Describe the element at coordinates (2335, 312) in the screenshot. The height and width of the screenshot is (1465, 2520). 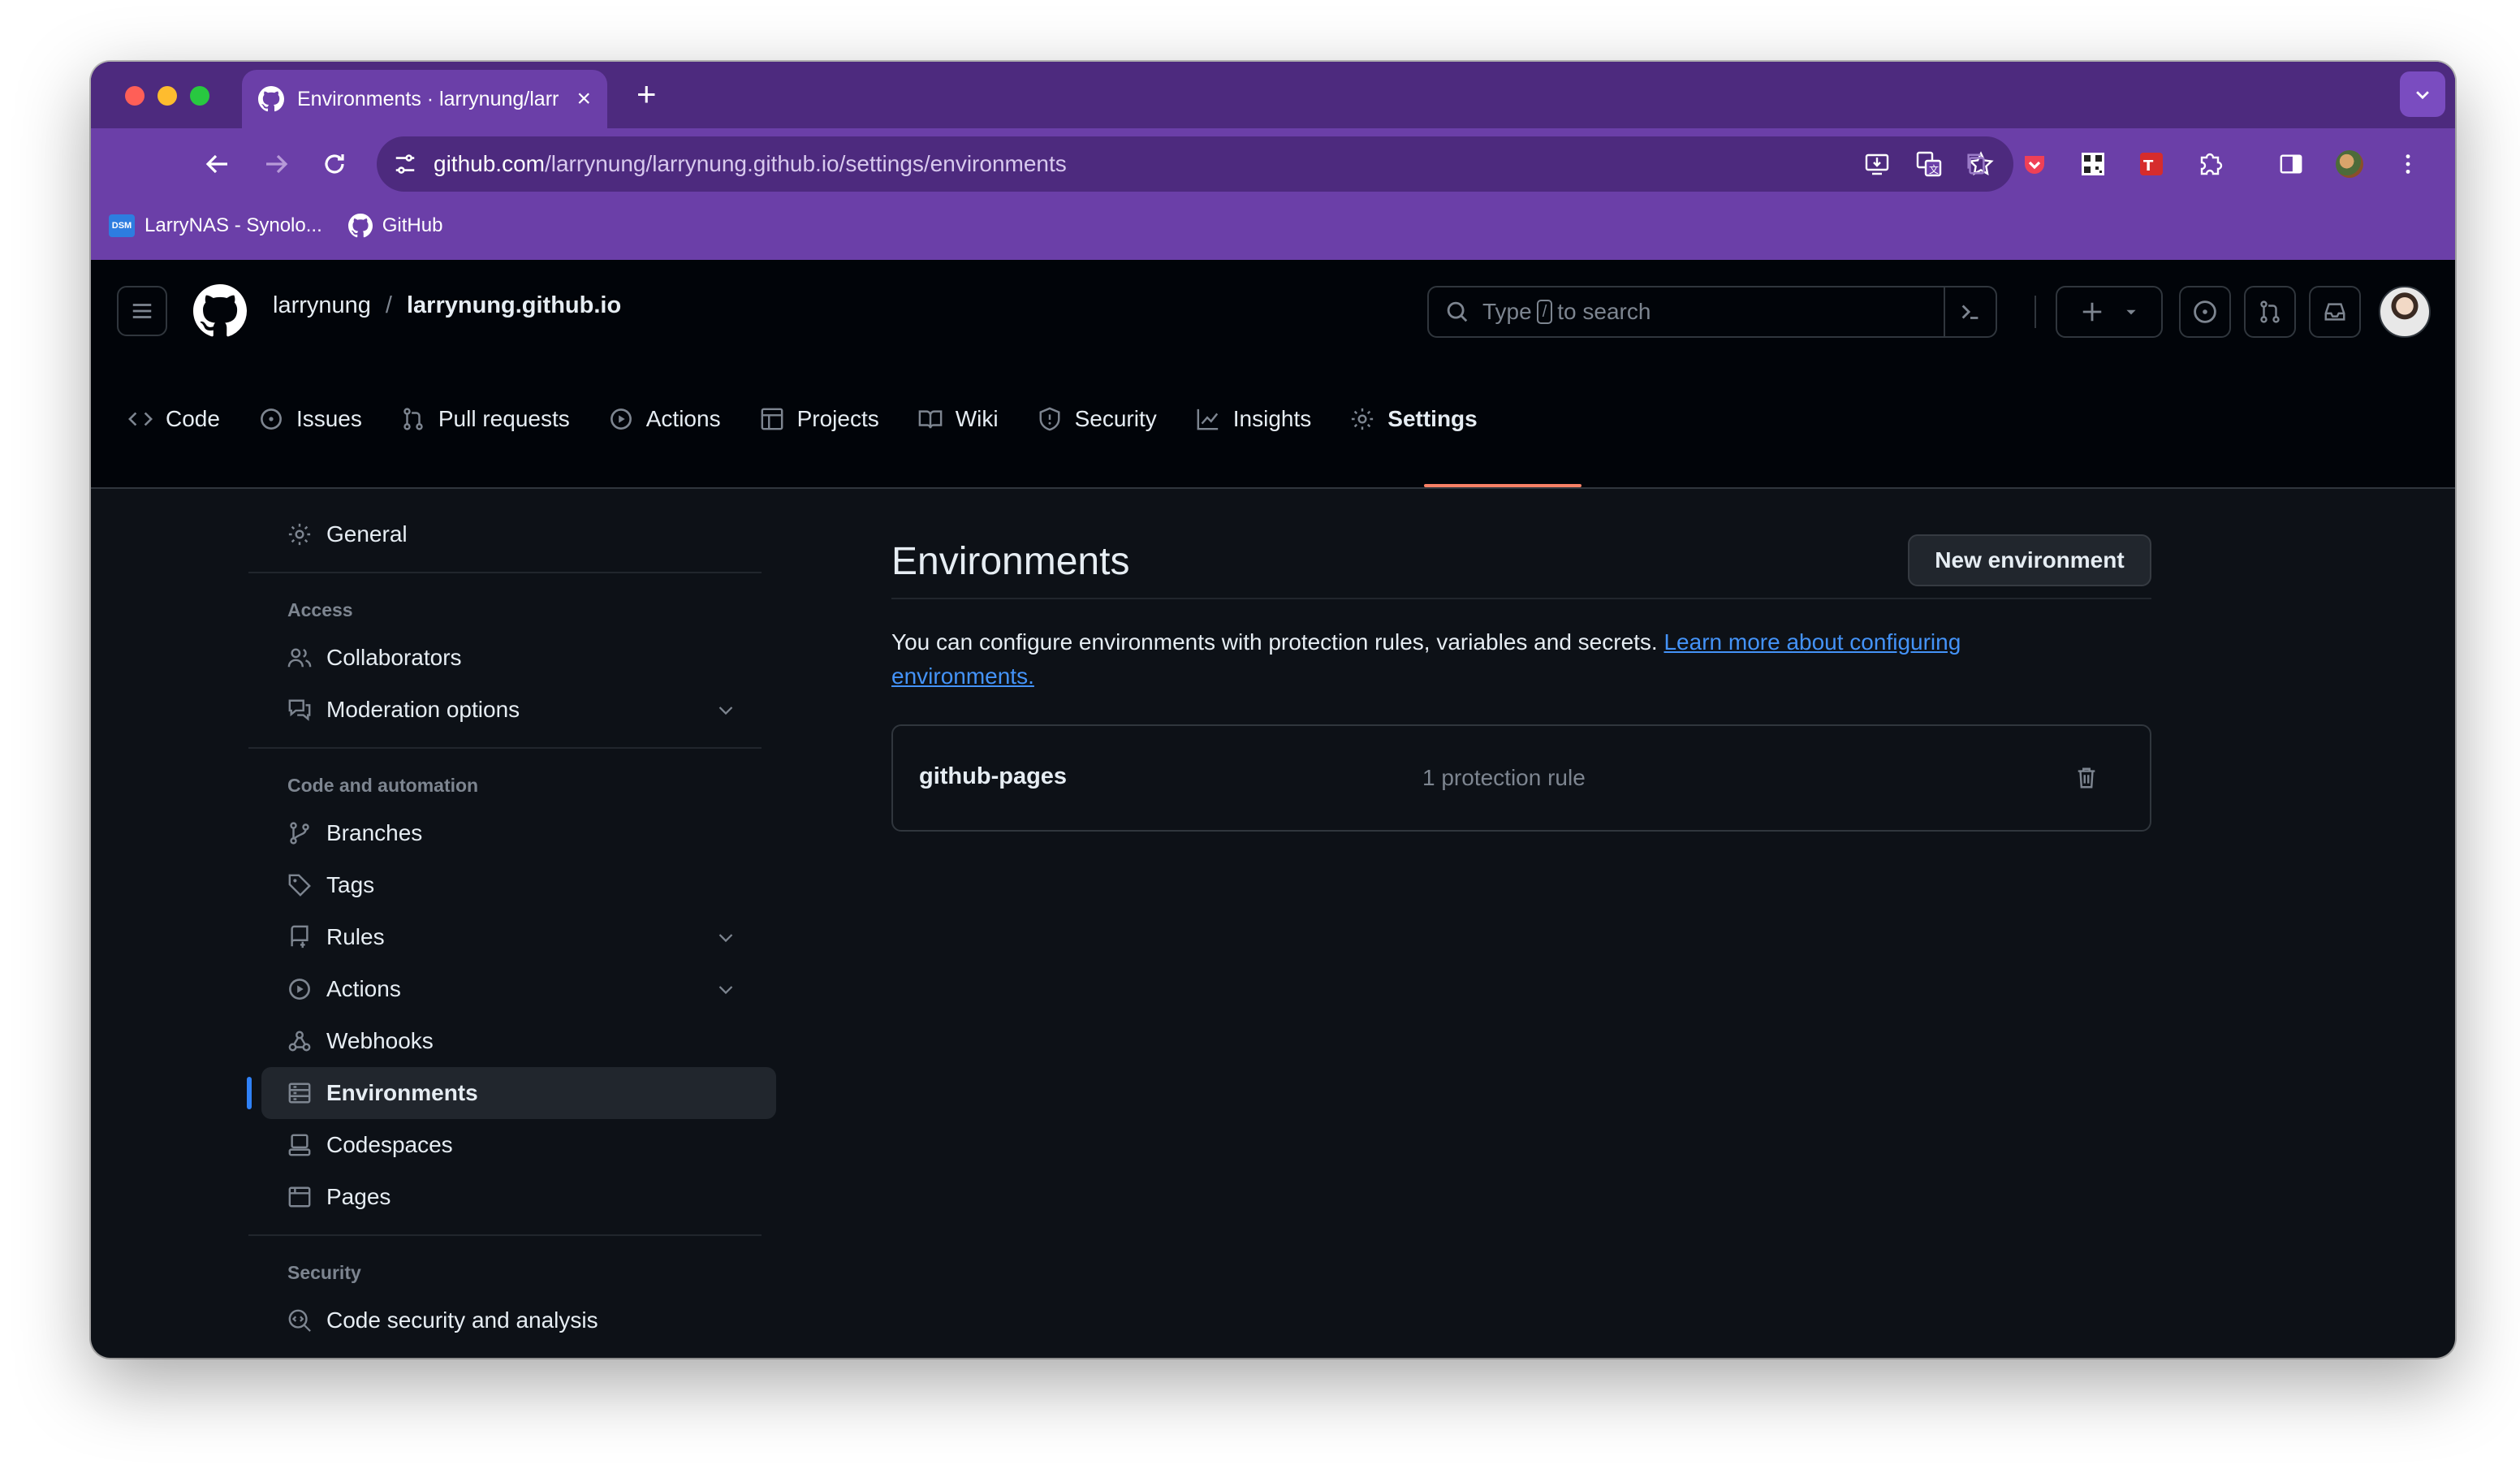
I see `inbox-button` at that location.